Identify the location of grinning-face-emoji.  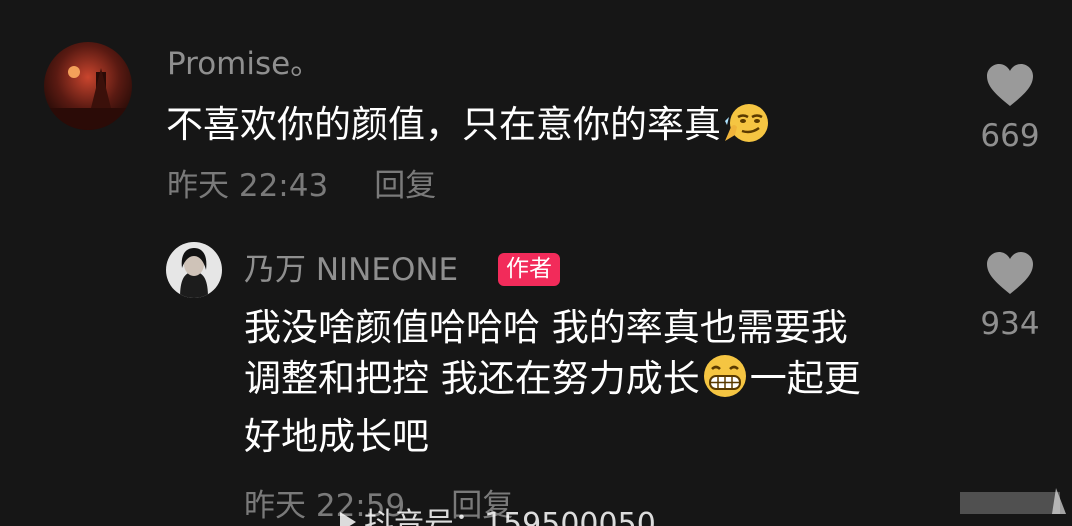
(725, 382).